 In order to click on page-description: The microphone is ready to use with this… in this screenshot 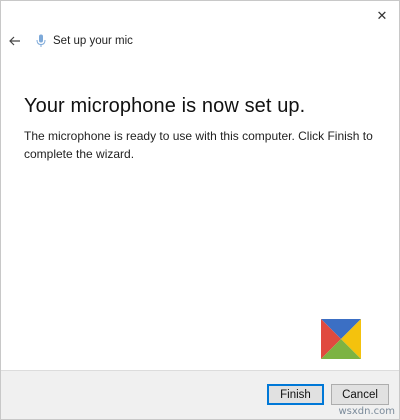, I will do `click(198, 145)`.